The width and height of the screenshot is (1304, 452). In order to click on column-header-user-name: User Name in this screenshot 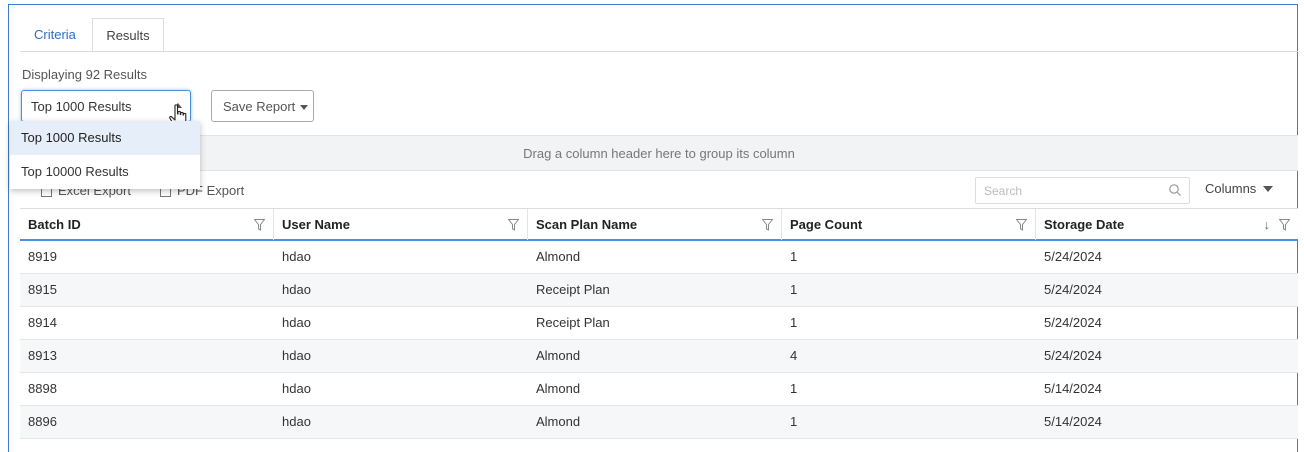, I will do `click(401, 224)`.